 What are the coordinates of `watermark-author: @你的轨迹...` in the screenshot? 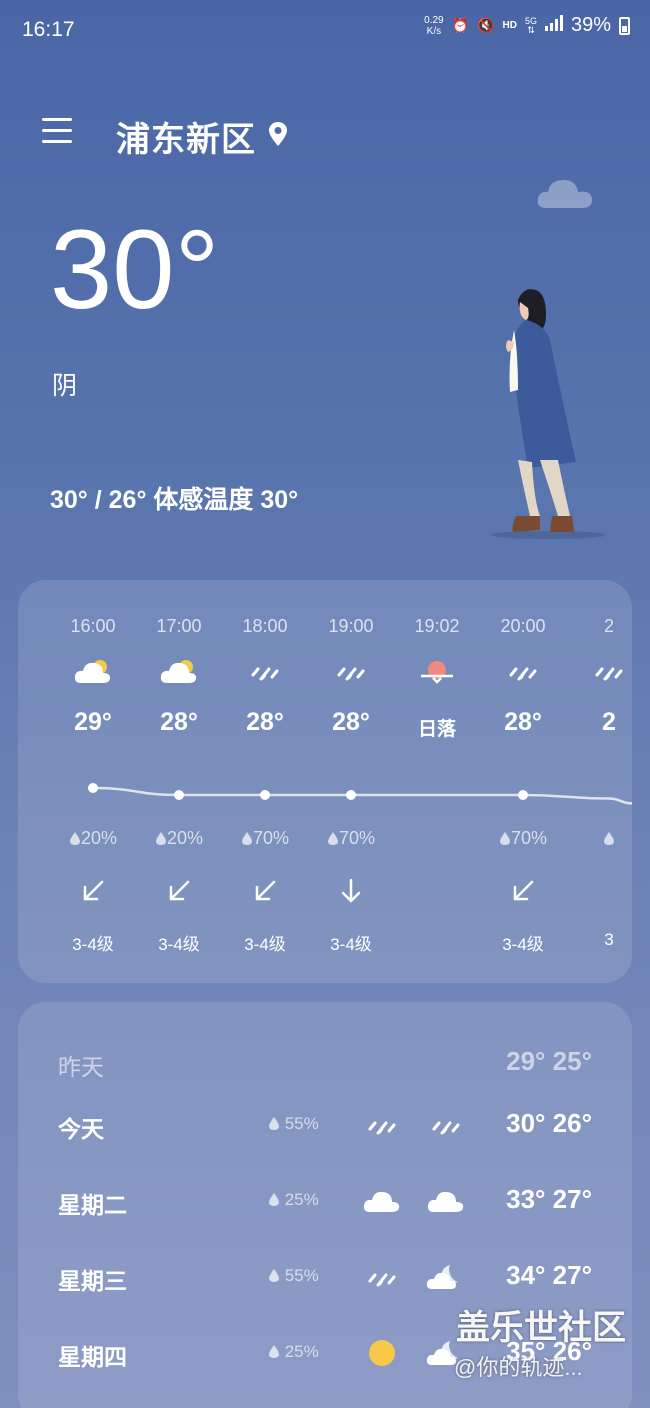 It's located at (518, 1367).